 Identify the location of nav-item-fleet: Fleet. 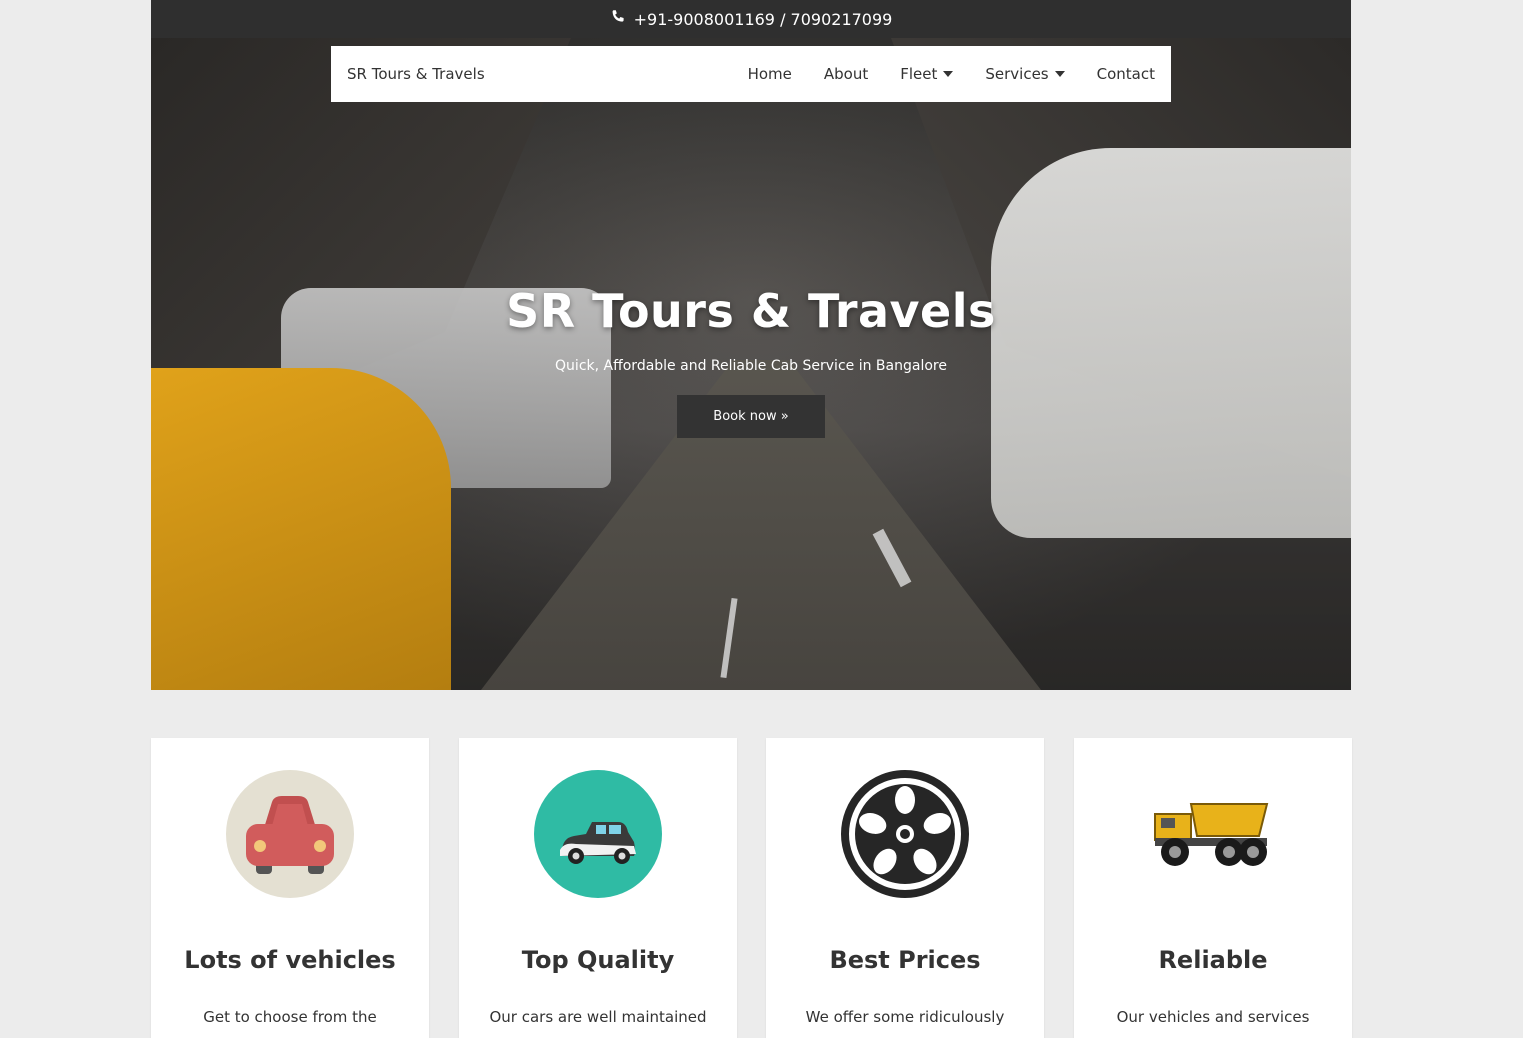
(927, 74).